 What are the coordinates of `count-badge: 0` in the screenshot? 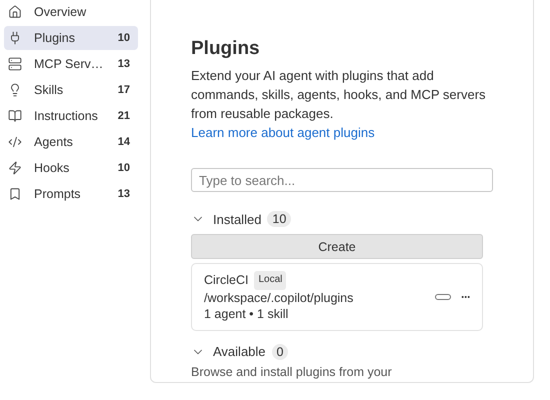 It's located at (280, 352).